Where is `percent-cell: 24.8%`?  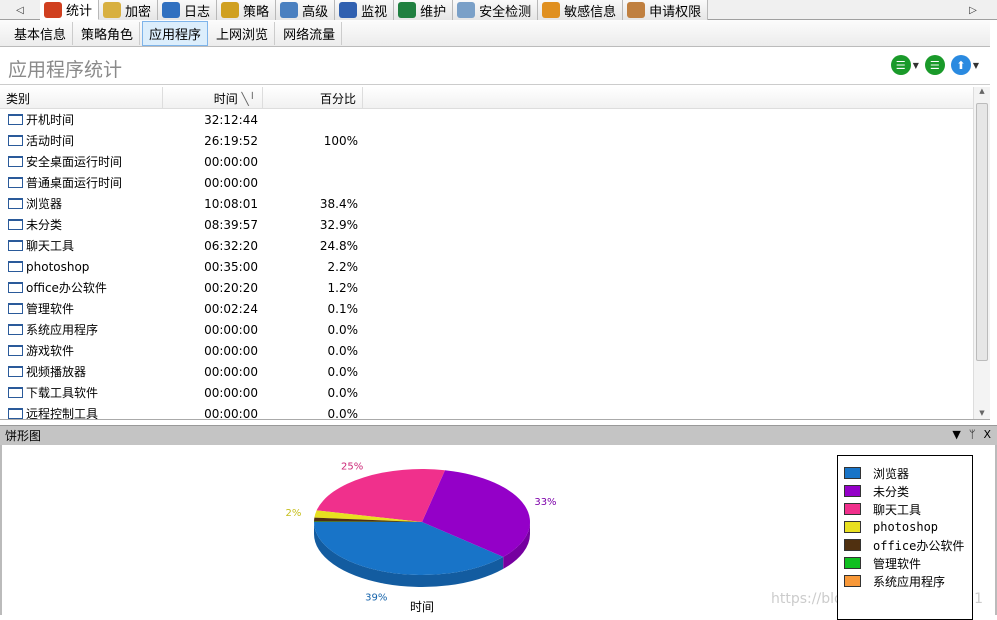 percent-cell: 24.8% is located at coordinates (313, 246).